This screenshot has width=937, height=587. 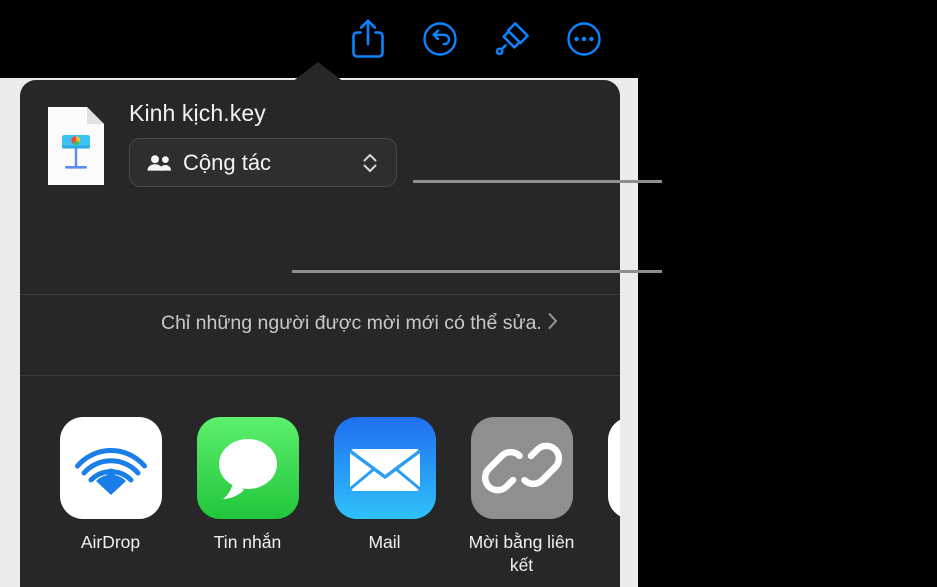 I want to click on share-sheet-header: Kinh kịch.key Cộng tác, so click(x=320, y=146).